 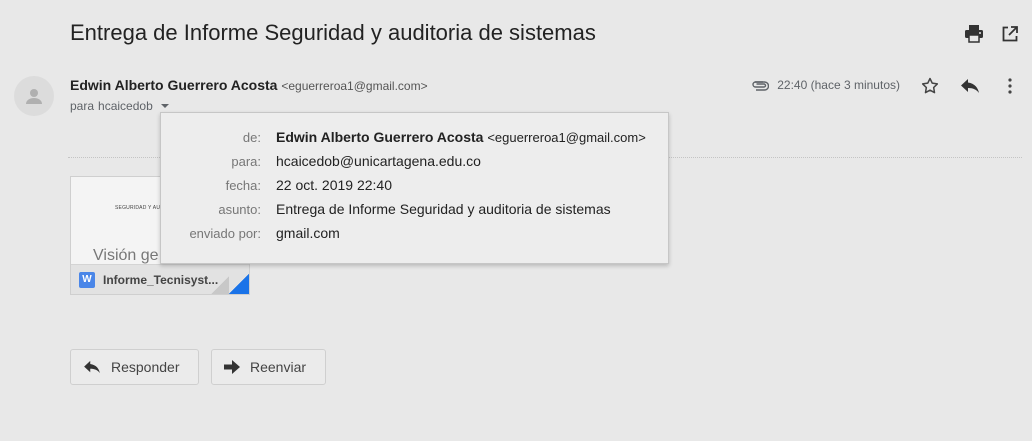 I want to click on star-button, so click(x=930, y=86).